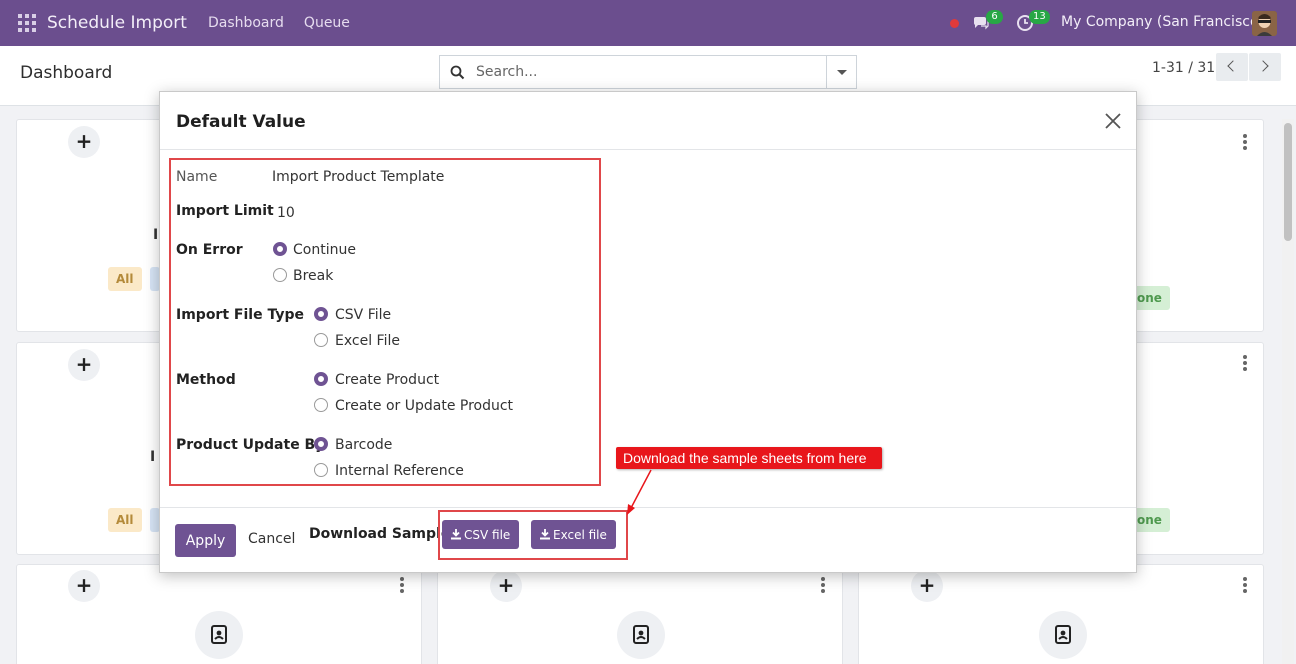 The image size is (1296, 664). What do you see at coordinates (841, 72) in the screenshot?
I see `search-options-toggle` at bounding box center [841, 72].